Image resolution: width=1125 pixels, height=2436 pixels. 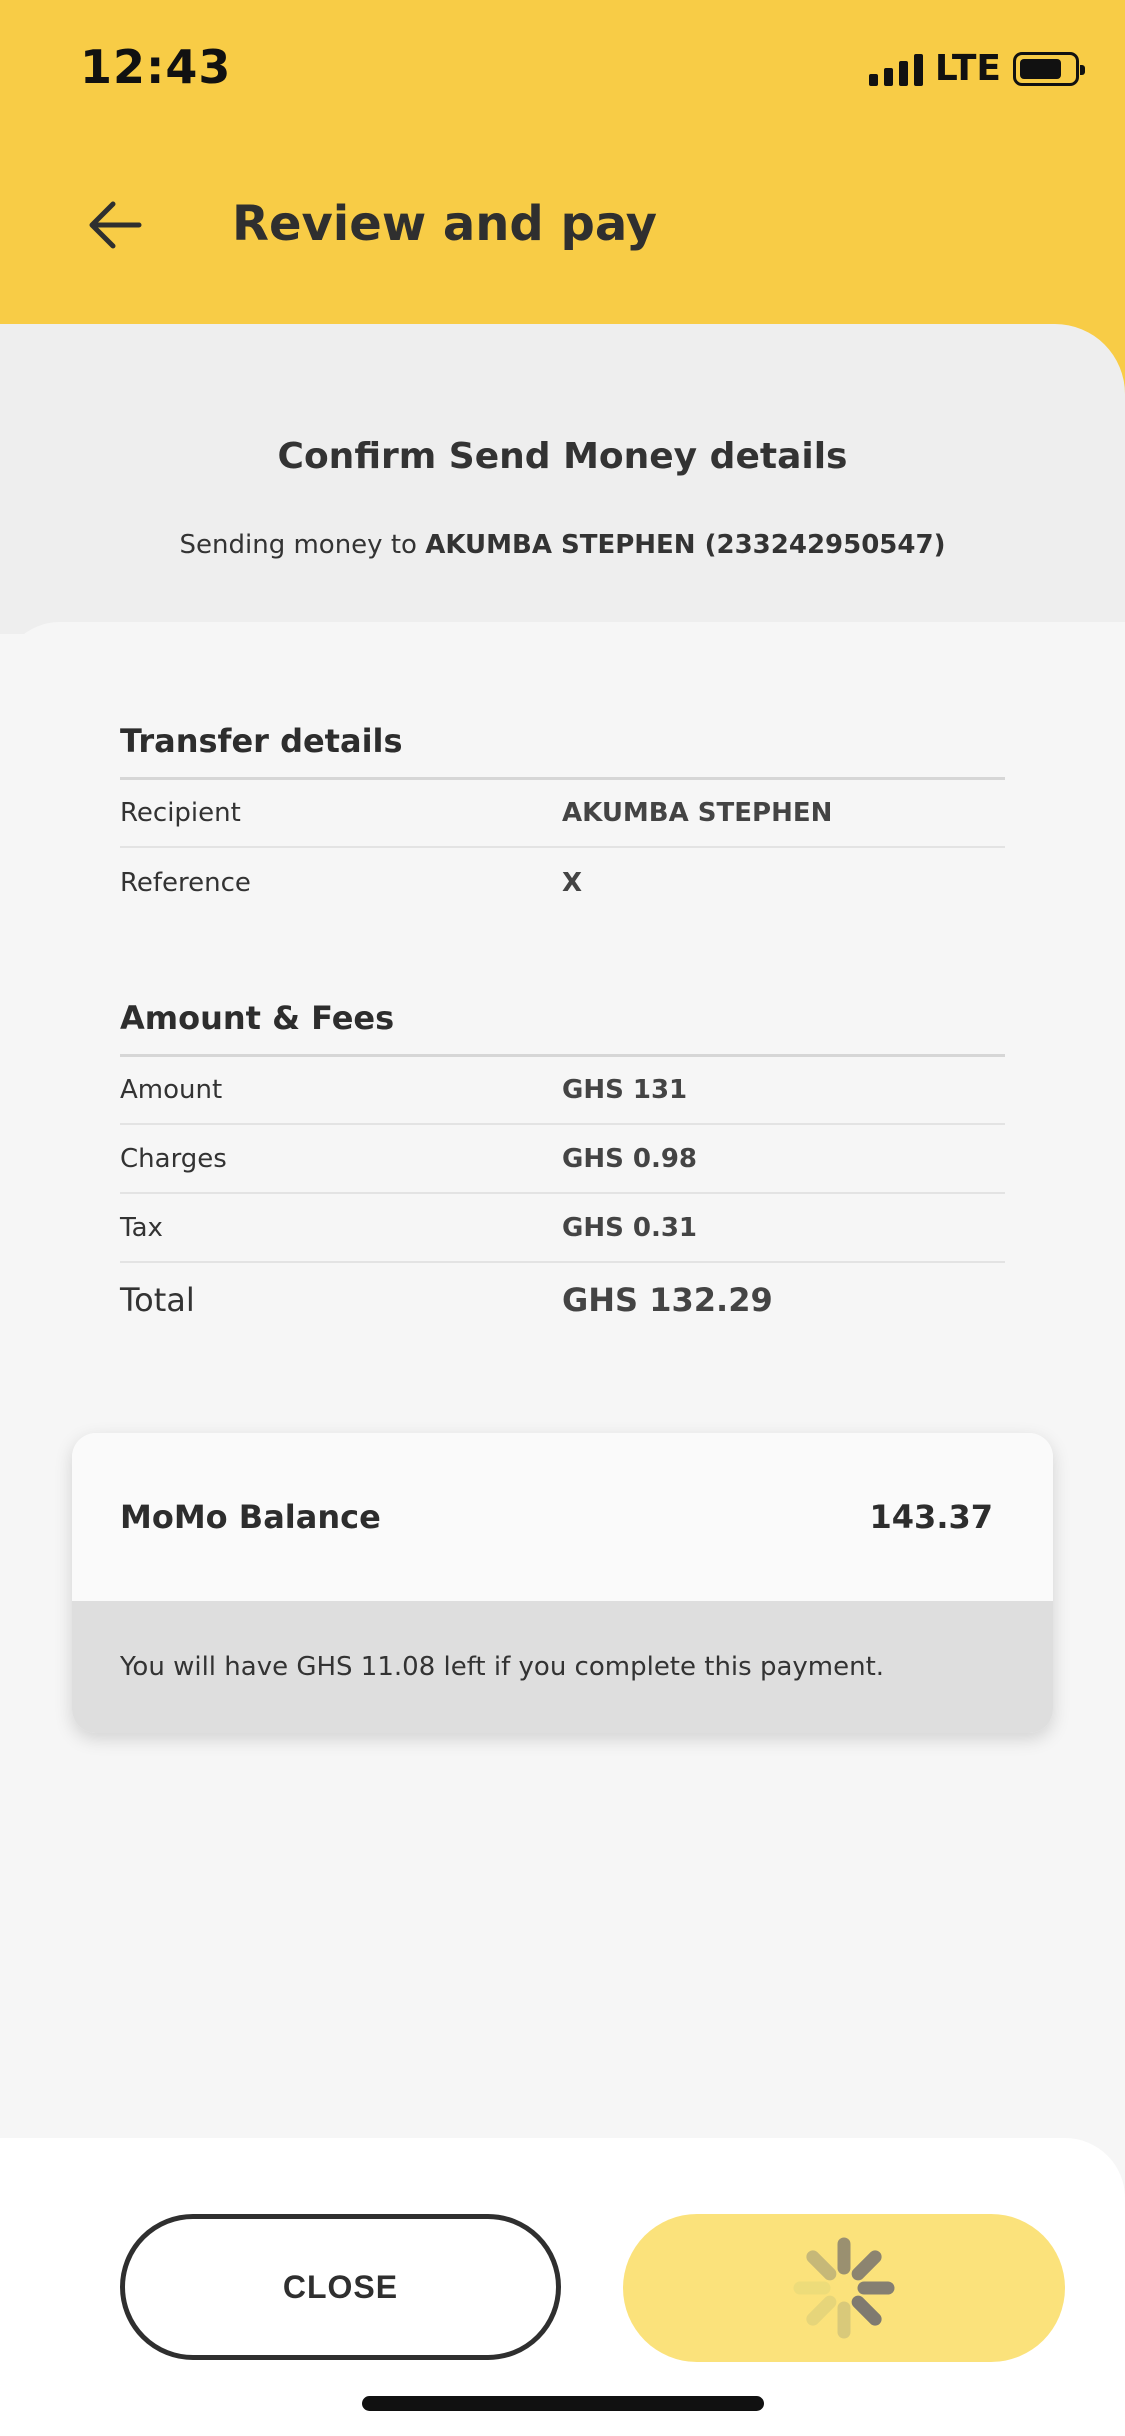 I want to click on fee-value: GHS 131, so click(x=625, y=1089).